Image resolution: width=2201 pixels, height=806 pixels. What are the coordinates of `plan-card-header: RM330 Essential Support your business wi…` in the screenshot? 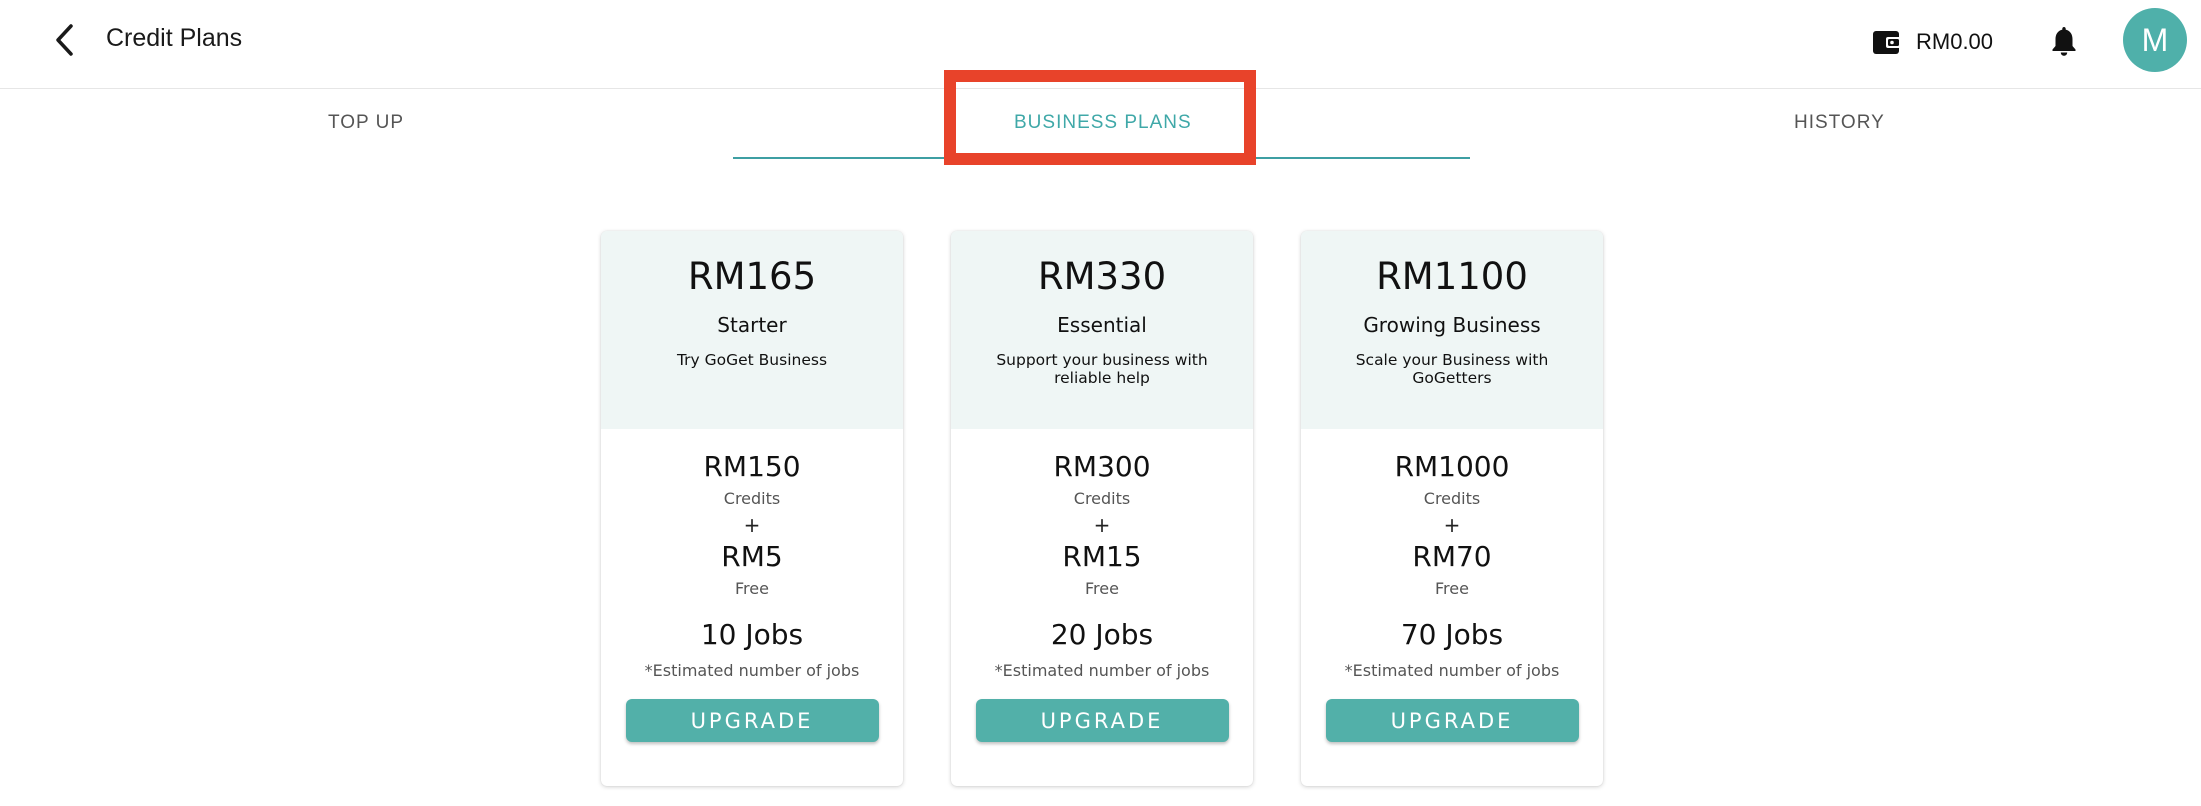 It's located at (1102, 330).